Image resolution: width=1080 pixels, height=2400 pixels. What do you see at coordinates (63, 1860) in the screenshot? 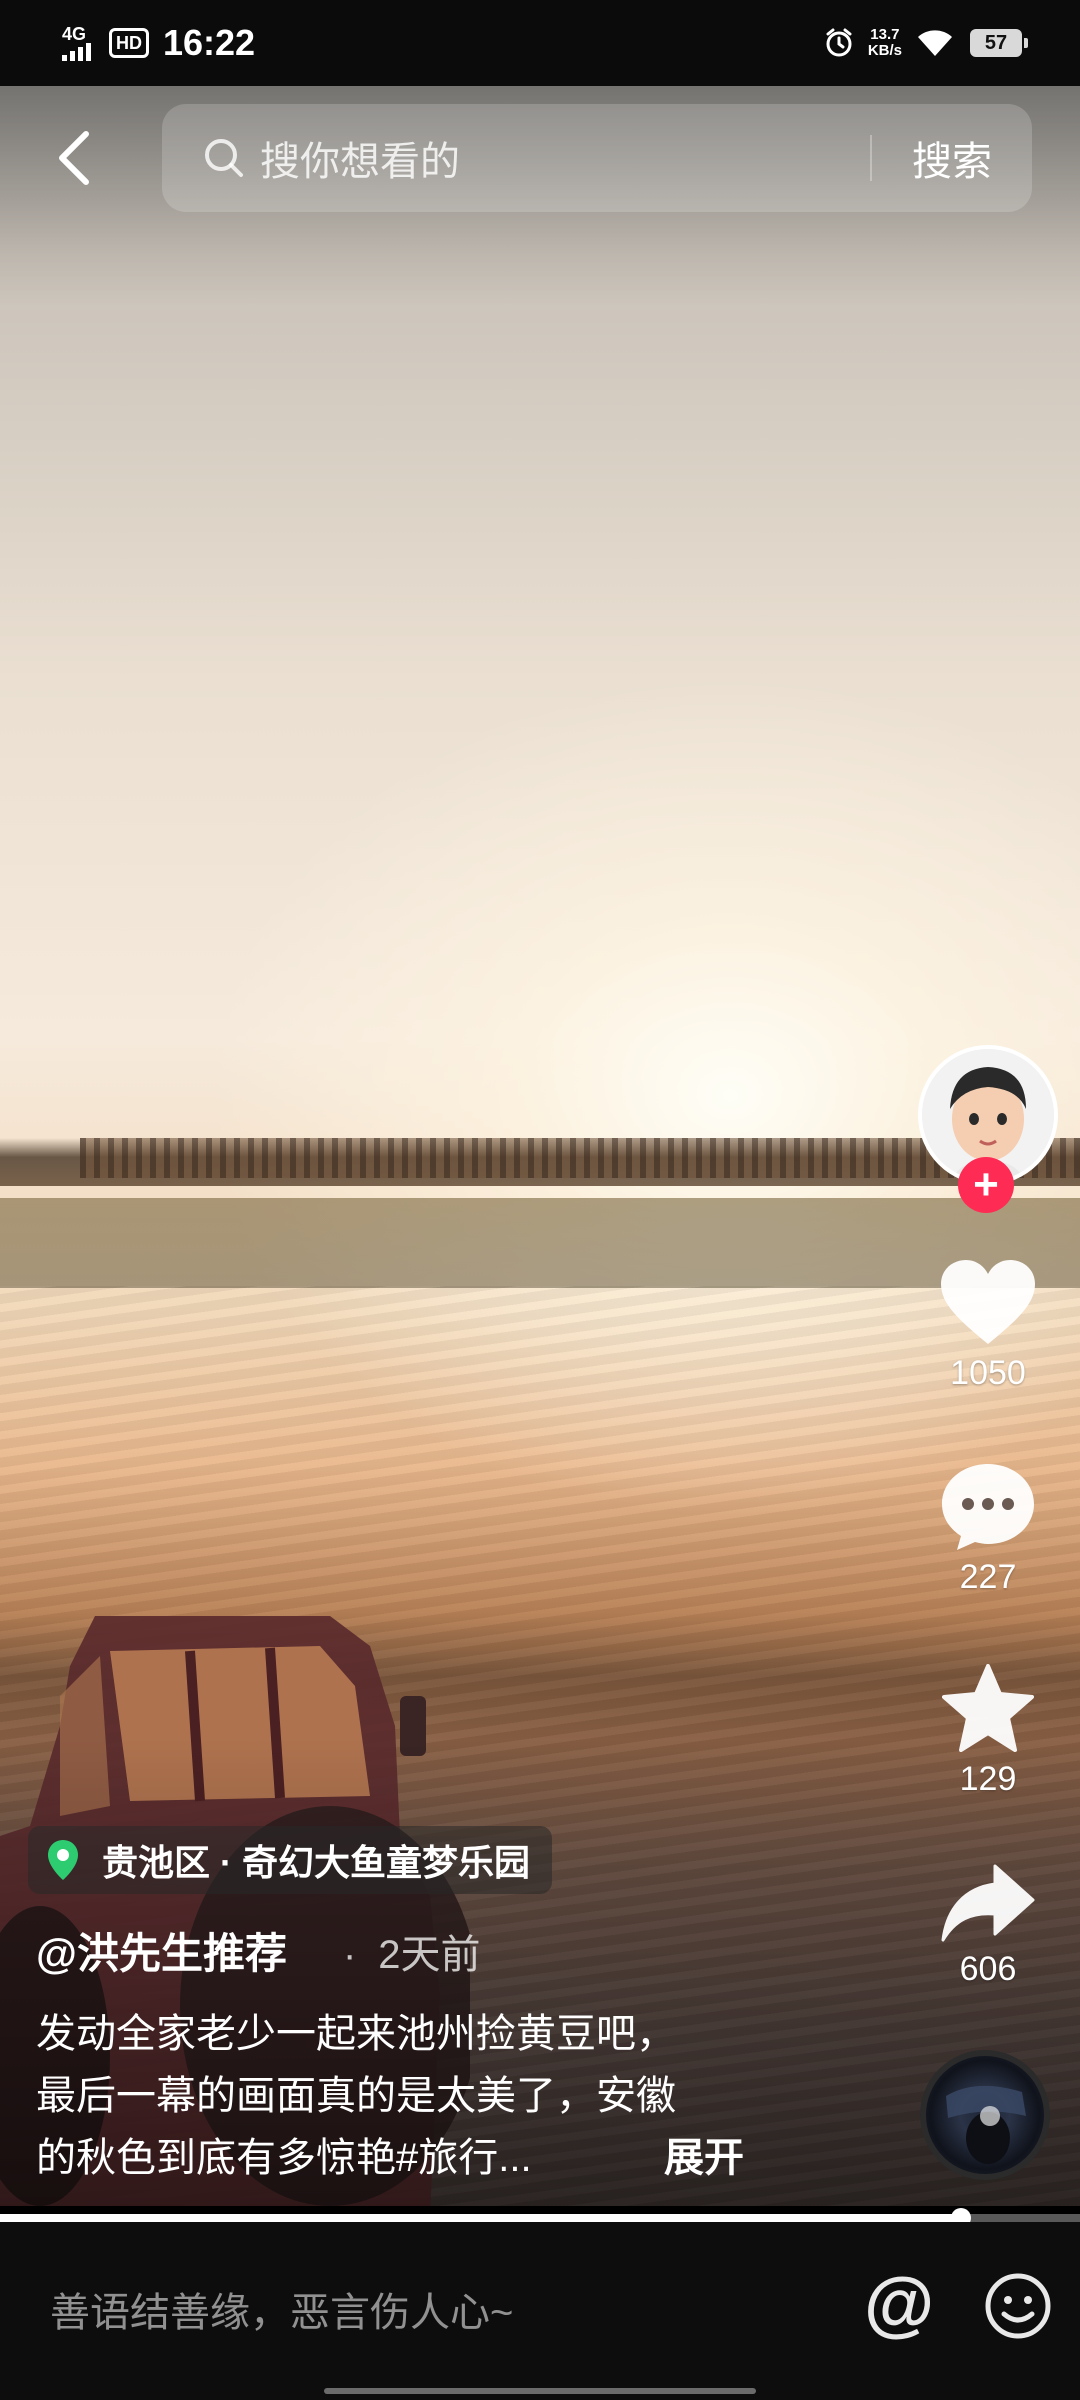
I see `location-pin-icon` at bounding box center [63, 1860].